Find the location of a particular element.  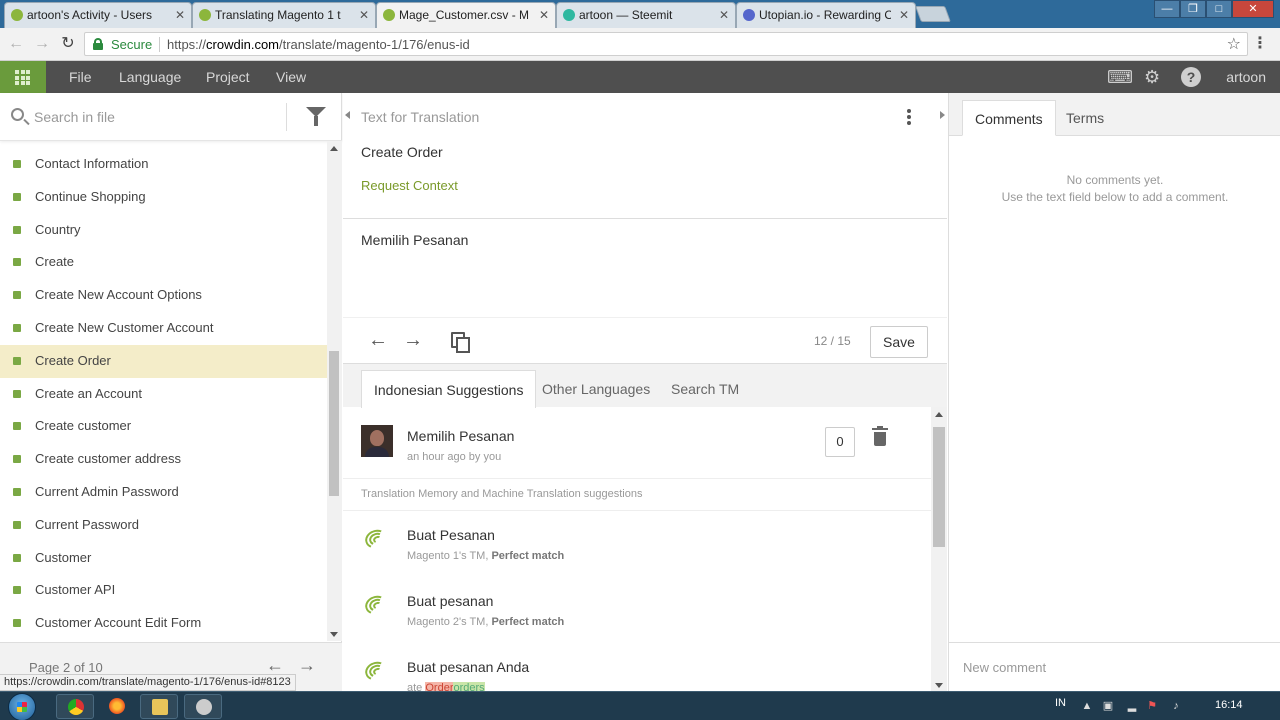

string-list-item: Continue Shopping is located at coordinates (163, 197).